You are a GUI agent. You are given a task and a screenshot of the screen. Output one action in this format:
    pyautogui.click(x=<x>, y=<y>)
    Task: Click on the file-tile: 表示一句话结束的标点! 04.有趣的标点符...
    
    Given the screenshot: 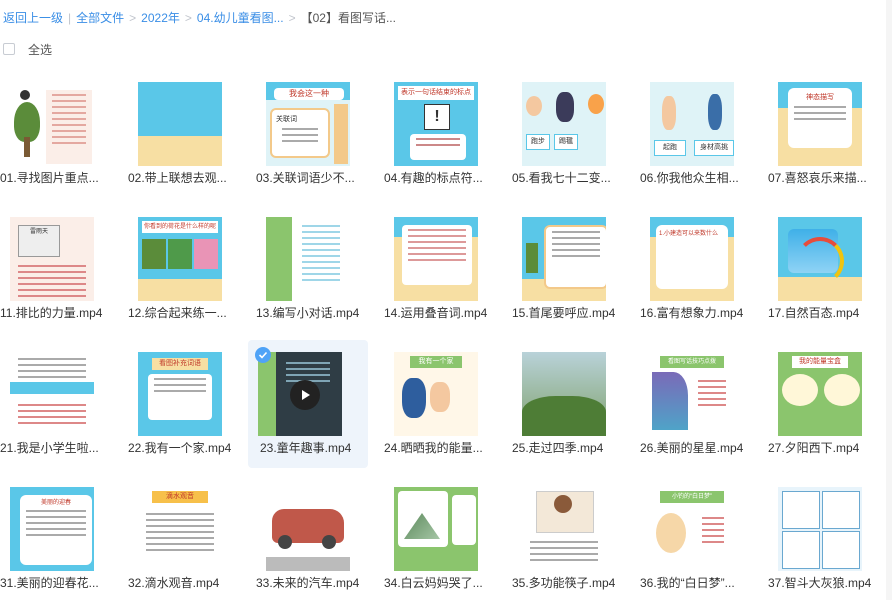 What is the action you would take?
    pyautogui.click(x=444, y=134)
    